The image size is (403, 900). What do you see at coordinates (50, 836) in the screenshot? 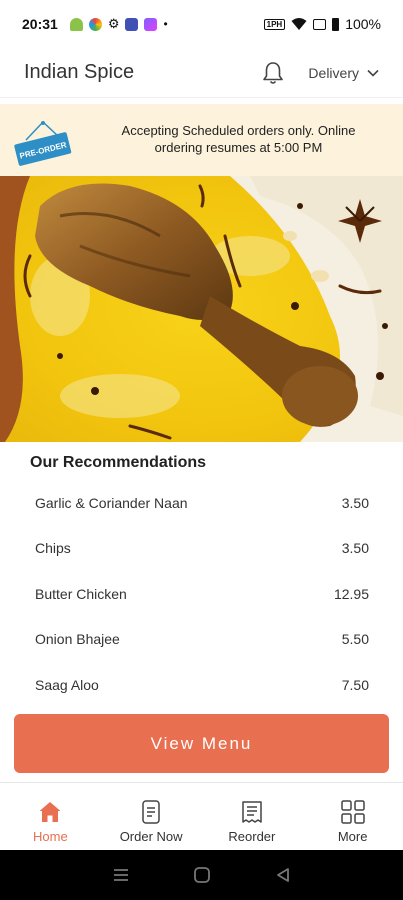
I see `nav-home-label: Home` at bounding box center [50, 836].